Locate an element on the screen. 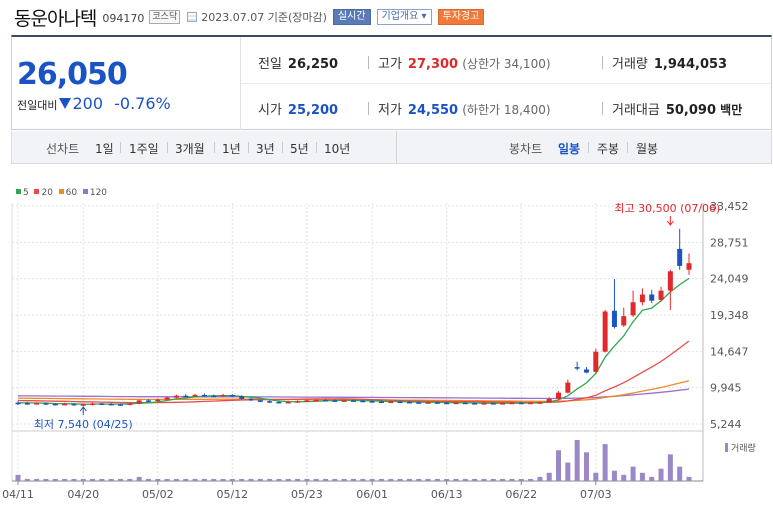 The image size is (773, 508). x-tick-label: 04/20 is located at coordinates (83, 494).